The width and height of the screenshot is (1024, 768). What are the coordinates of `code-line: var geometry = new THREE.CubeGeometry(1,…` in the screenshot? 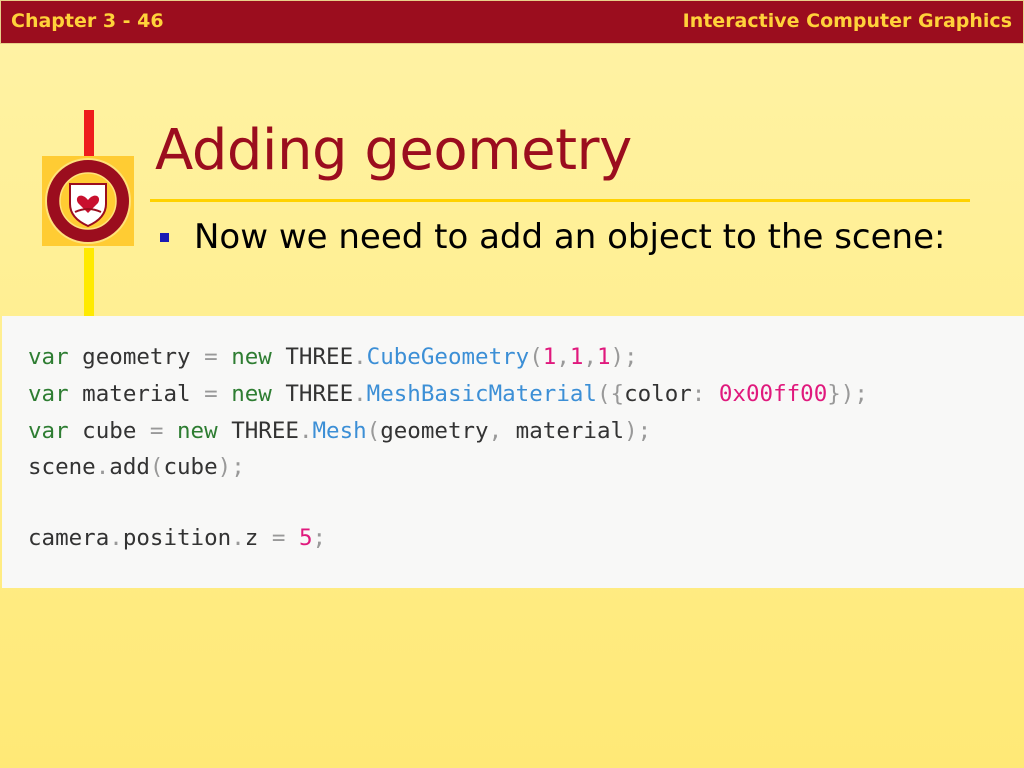 It's located at (333, 357).